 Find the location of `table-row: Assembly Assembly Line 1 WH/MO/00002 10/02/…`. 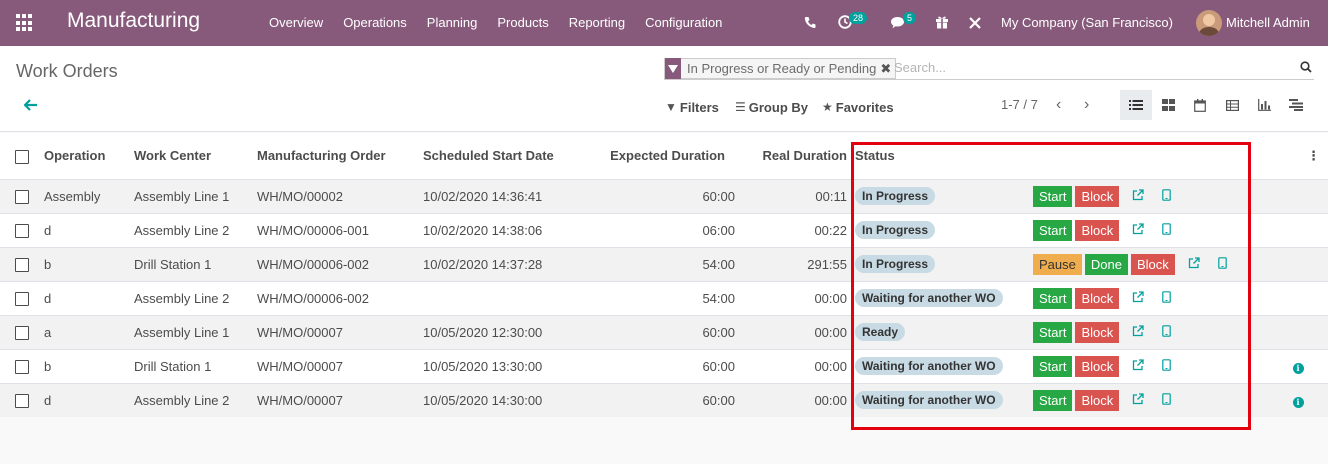

table-row: Assembly Assembly Line 1 WH/MO/00002 10/02/… is located at coordinates (664, 196).